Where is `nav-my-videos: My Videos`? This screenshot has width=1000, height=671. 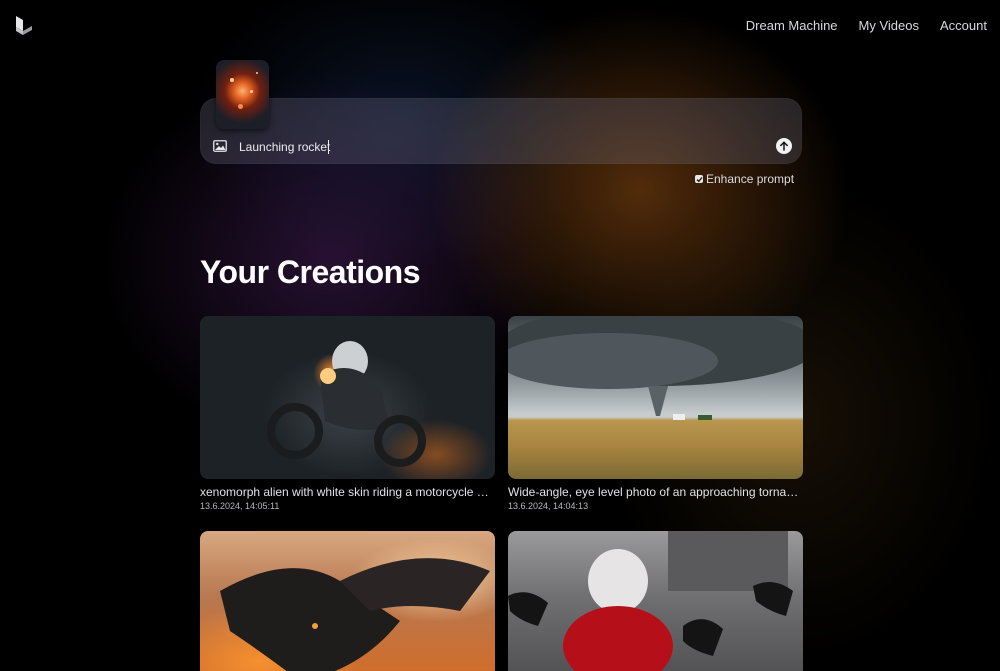 nav-my-videos: My Videos is located at coordinates (889, 25).